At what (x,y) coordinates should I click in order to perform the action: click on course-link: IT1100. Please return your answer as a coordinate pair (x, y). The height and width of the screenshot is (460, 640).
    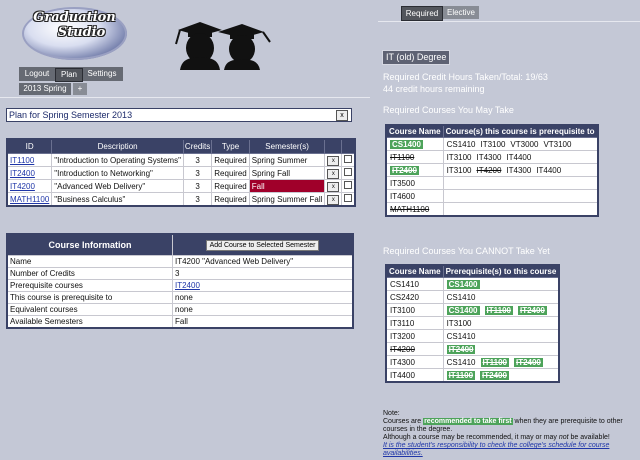
    Looking at the image, I should click on (22, 160).